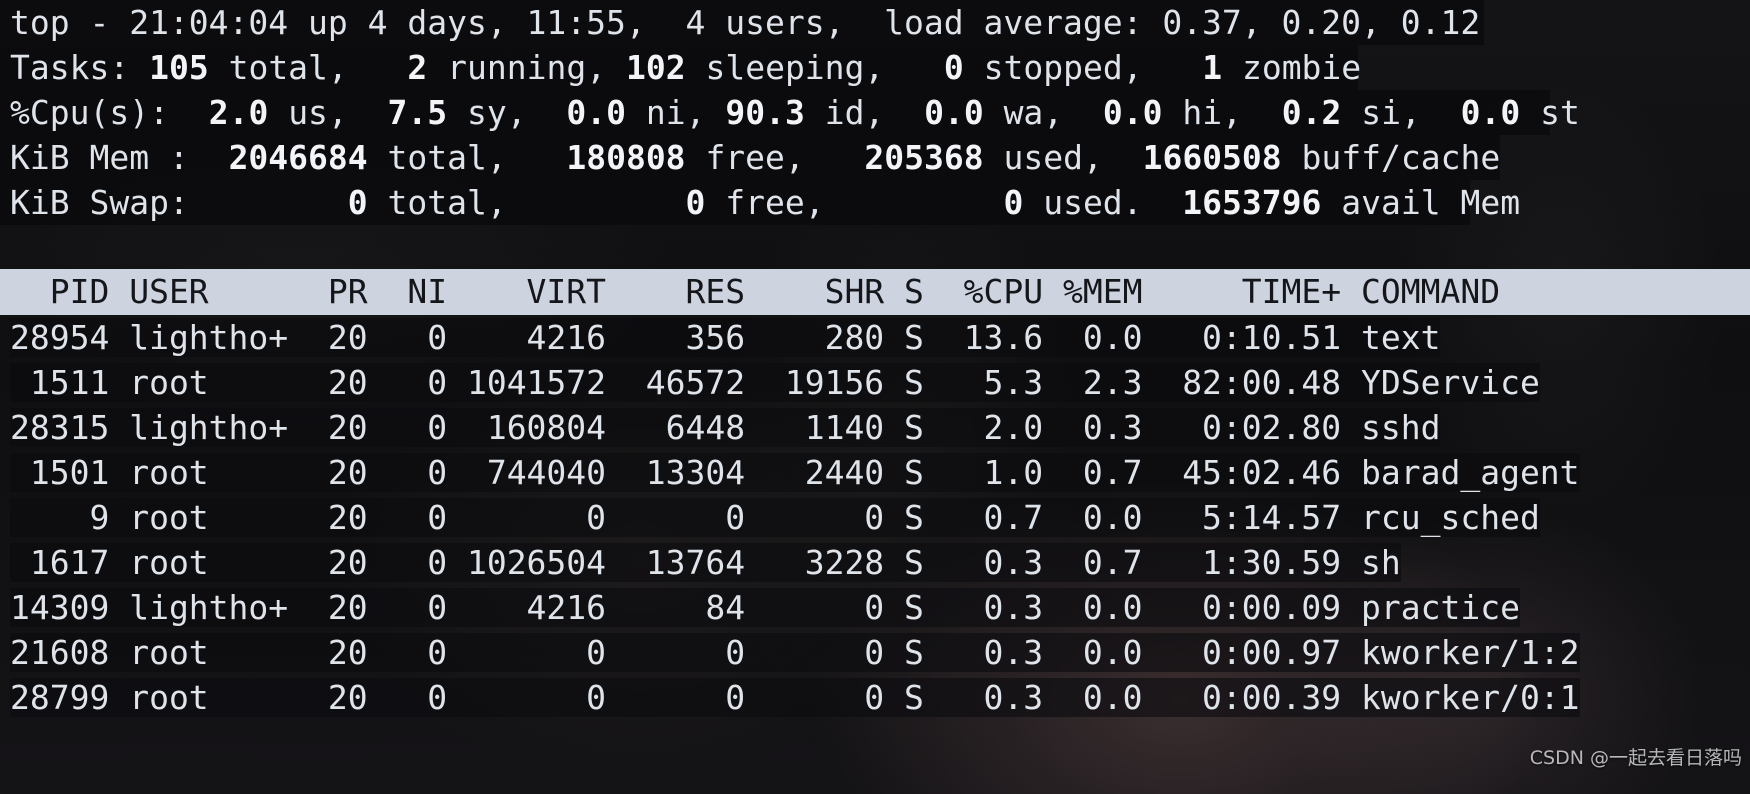 This screenshot has width=1750, height=794. What do you see at coordinates (70, 67) in the screenshot?
I see `tasks-label: Tasks:` at bounding box center [70, 67].